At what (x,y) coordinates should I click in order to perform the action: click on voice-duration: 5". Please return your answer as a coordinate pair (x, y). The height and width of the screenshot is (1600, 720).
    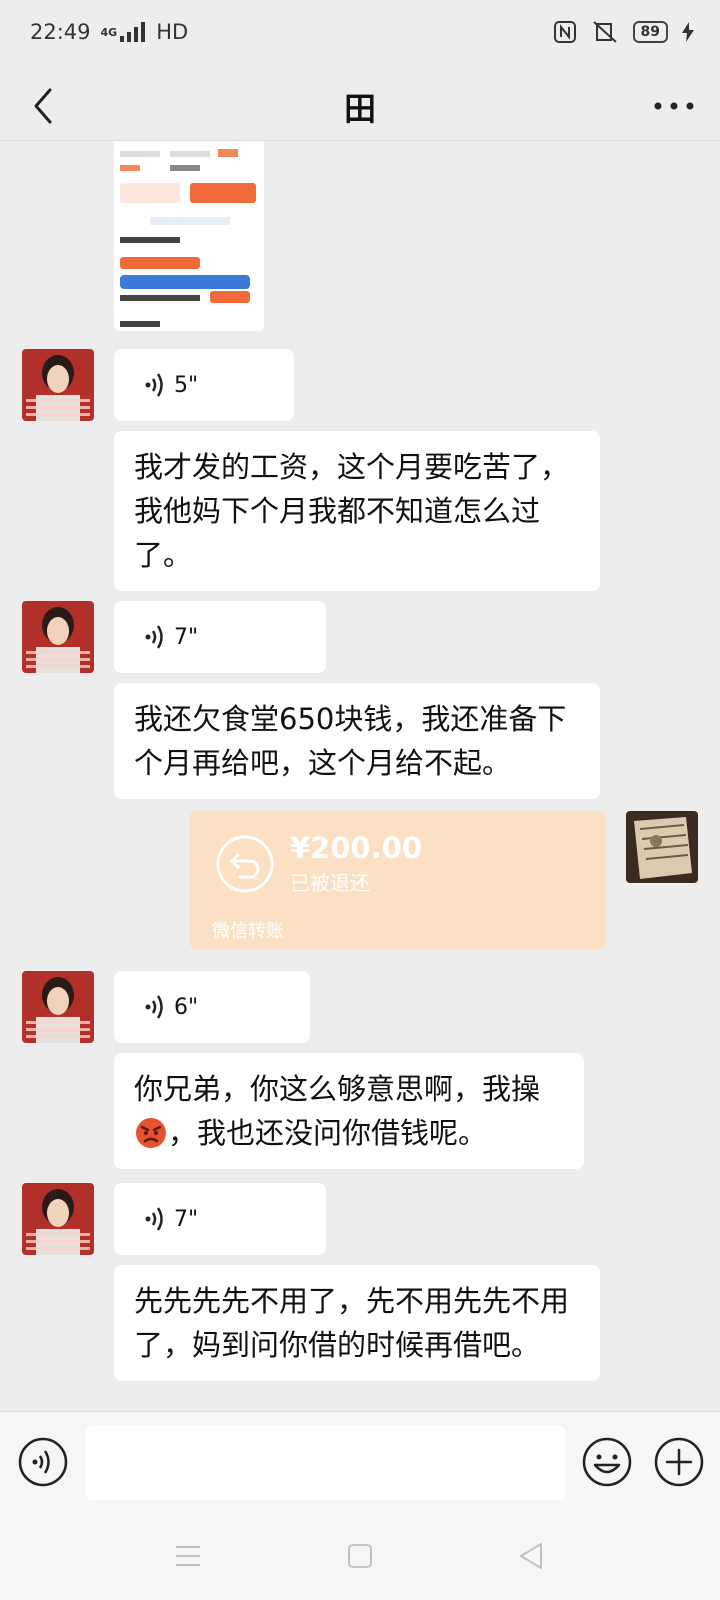
    Looking at the image, I should click on (186, 385).